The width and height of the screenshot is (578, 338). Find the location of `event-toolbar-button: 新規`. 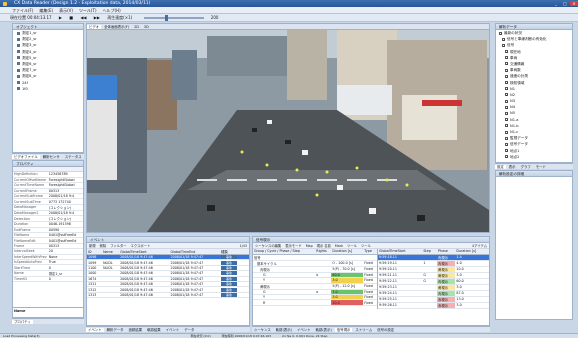

event-toolbar-button: 新規 is located at coordinates (92, 246).